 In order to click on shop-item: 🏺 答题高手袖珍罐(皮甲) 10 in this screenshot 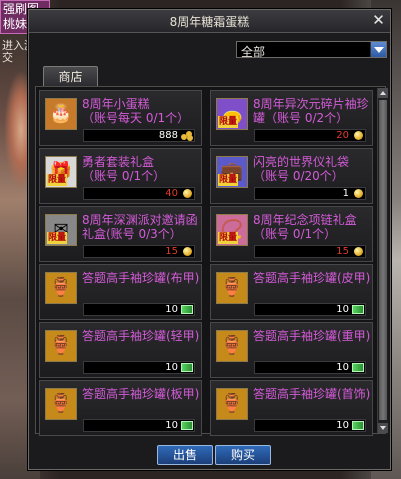, I will do `click(291, 292)`.